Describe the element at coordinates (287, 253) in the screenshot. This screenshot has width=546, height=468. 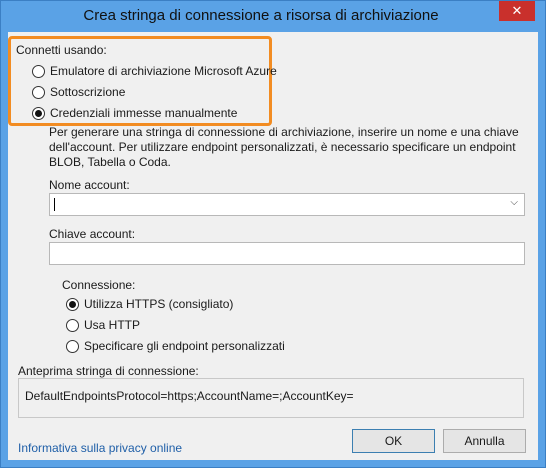
I see `account-key-input` at that location.